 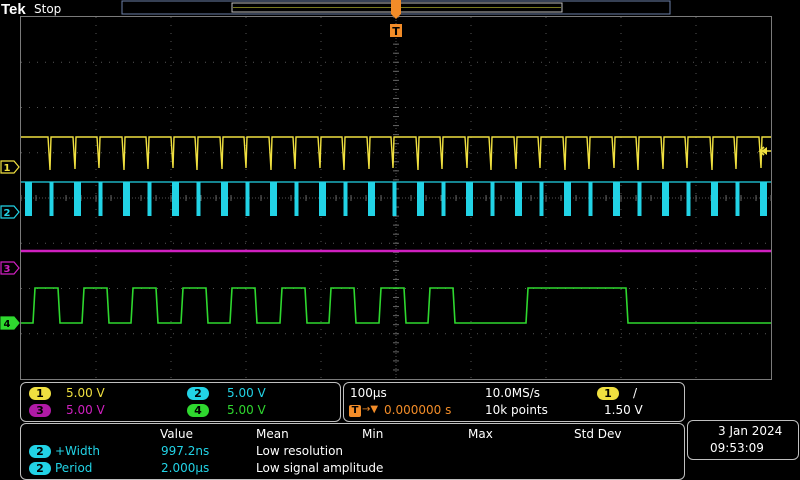 What do you see at coordinates (198, 393) in the screenshot?
I see `ch2-badge: 2` at bounding box center [198, 393].